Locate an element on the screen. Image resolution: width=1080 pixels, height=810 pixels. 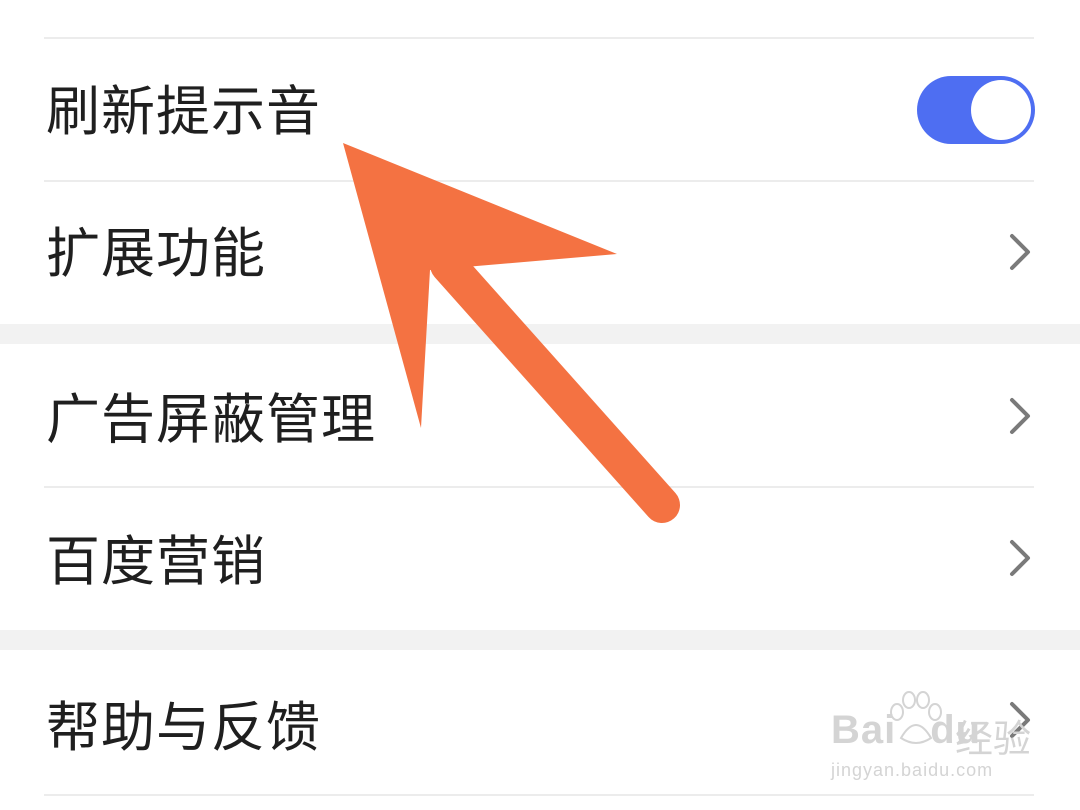
refresh-sound-toggle is located at coordinates (976, 110).